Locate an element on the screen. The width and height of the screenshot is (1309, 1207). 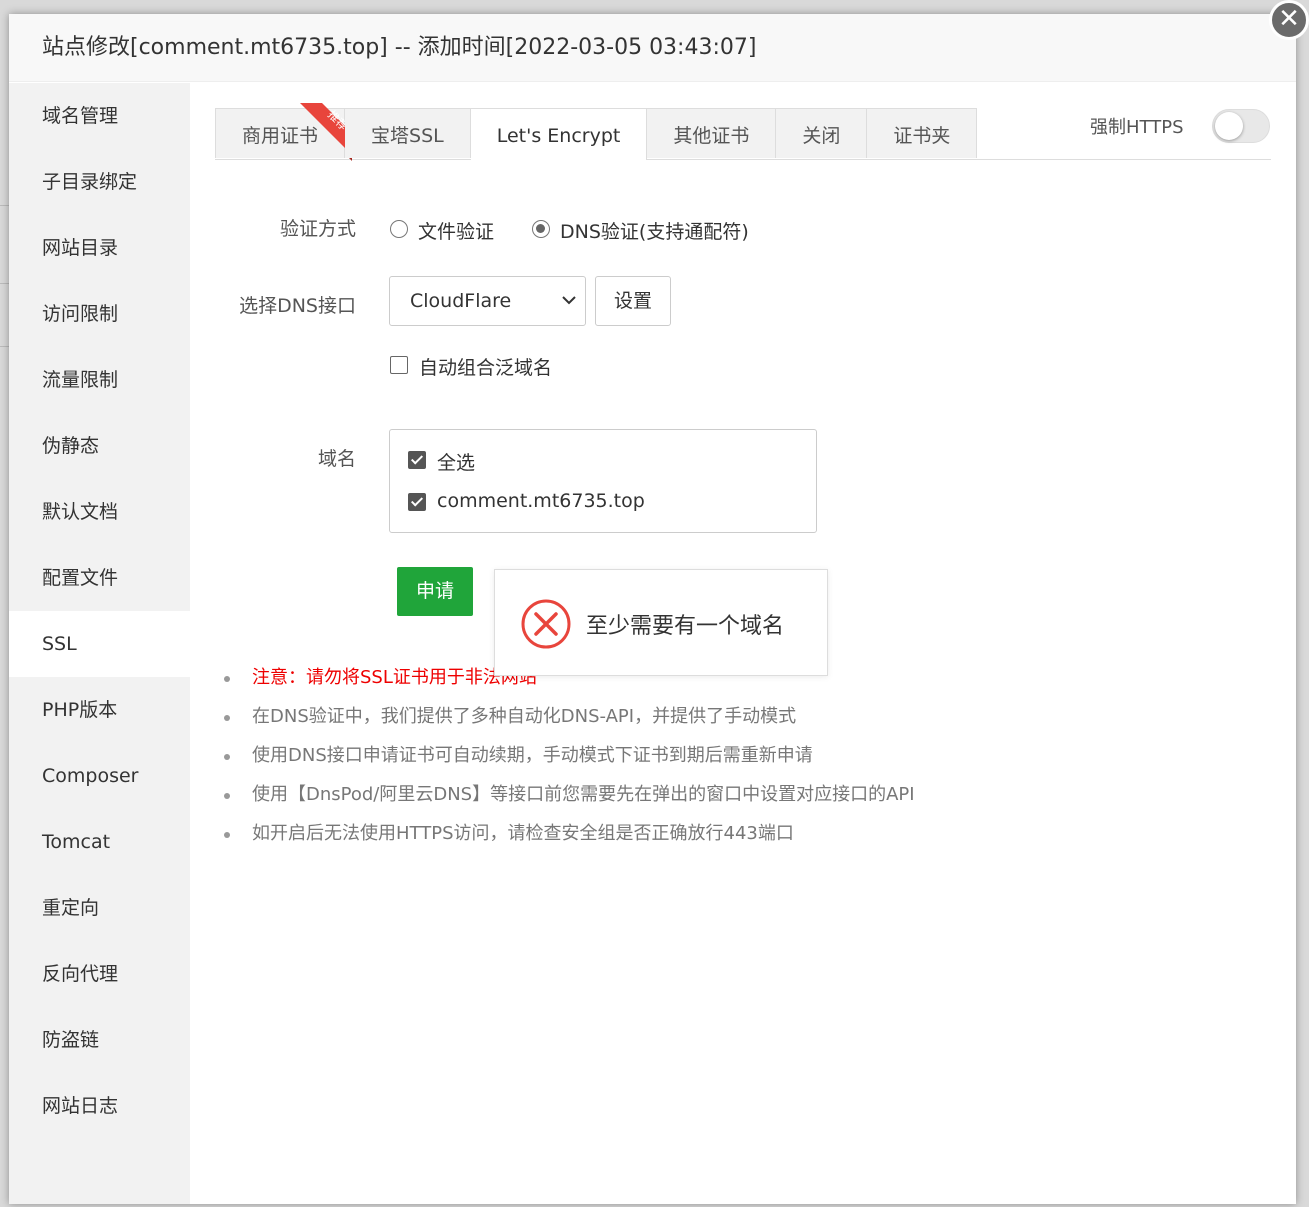
sidebar-item-subdirectory-binding: 子目录绑定 is located at coordinates (99, 182).